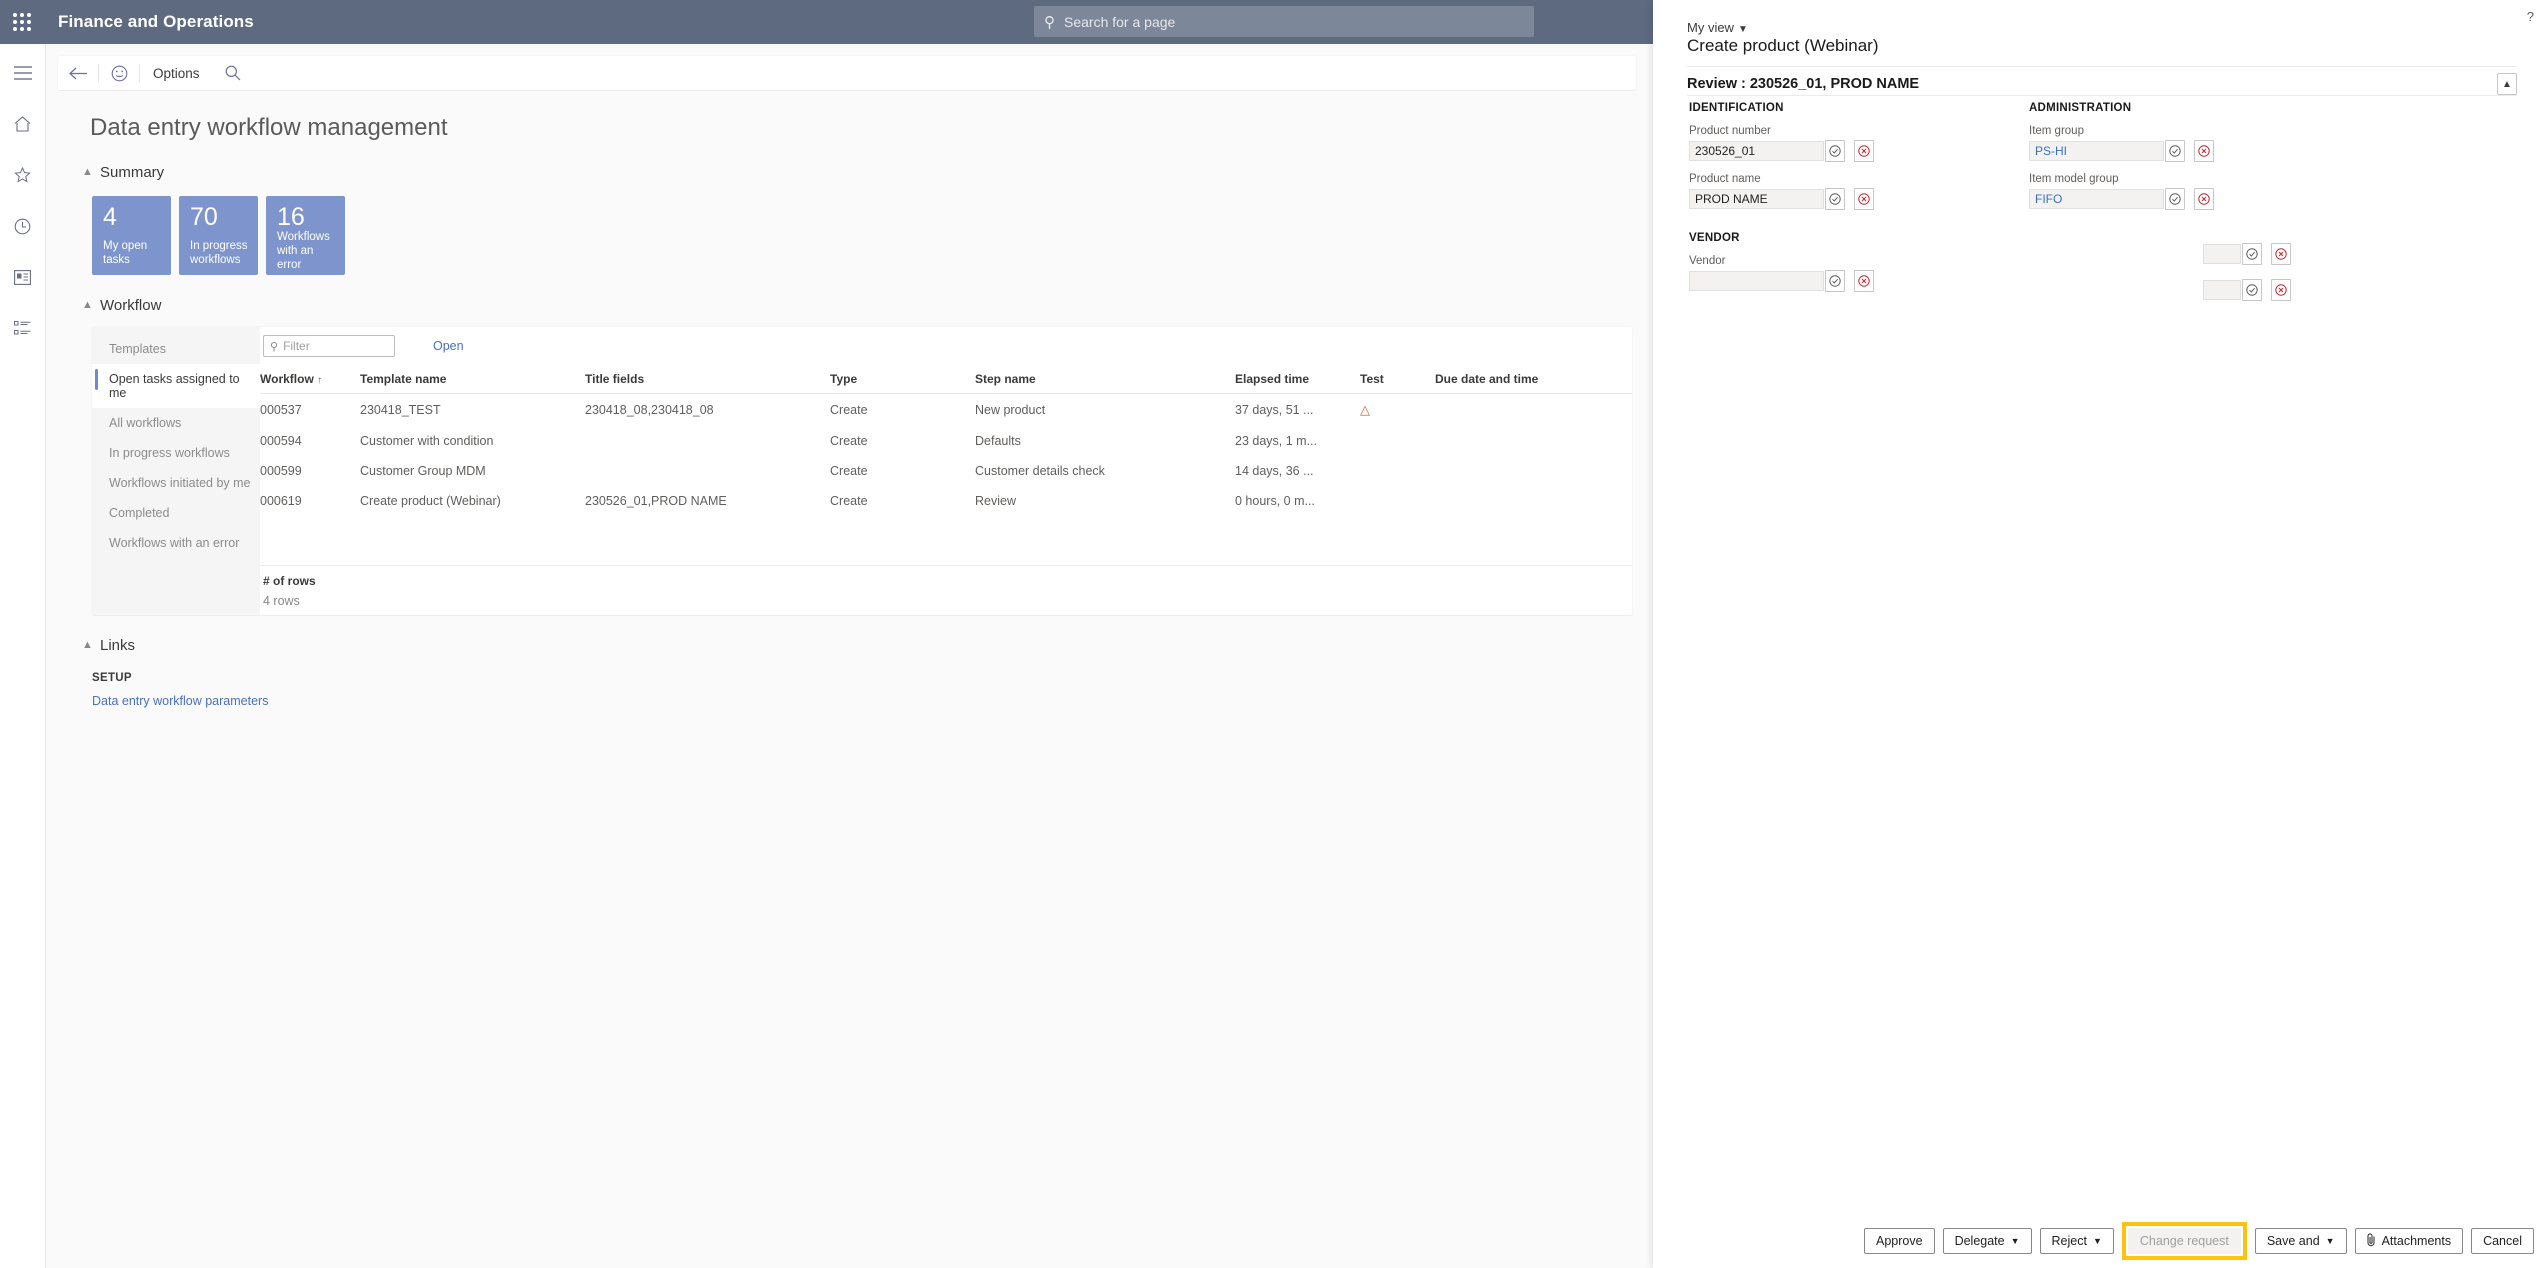 Image resolution: width=2548 pixels, height=1268 pixels. I want to click on product-number-input: 230526_01, so click(1756, 151).